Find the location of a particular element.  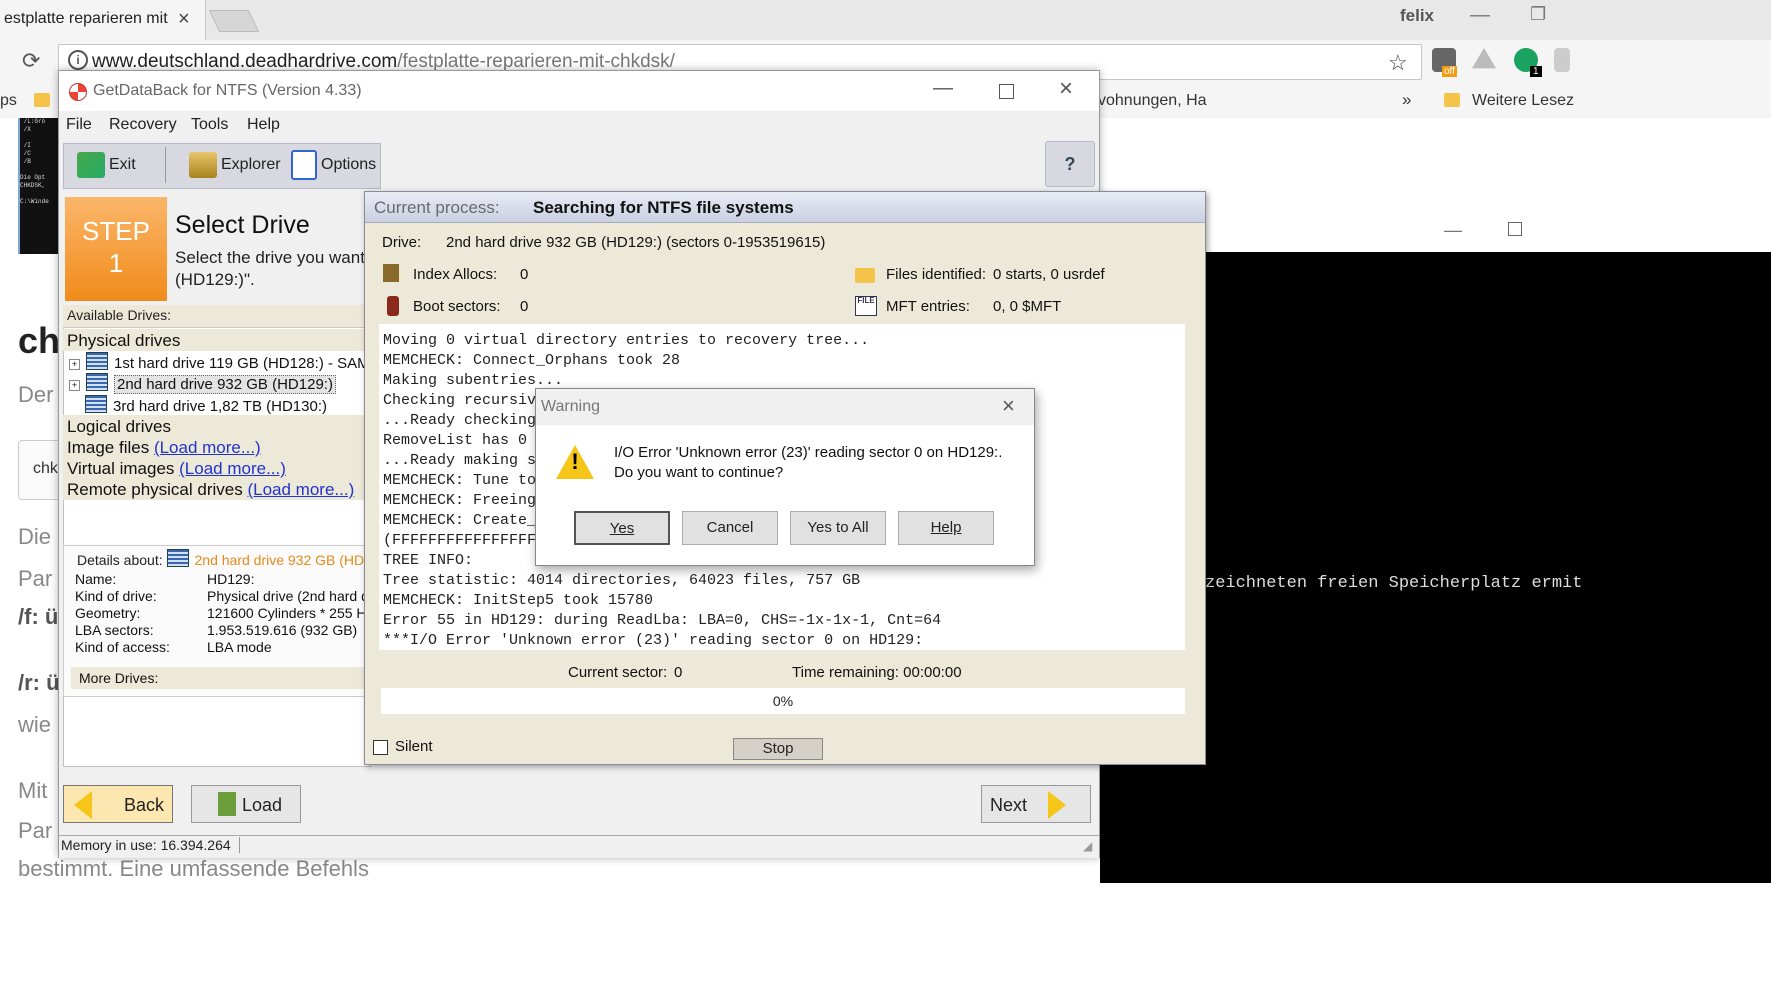

next-label: Next is located at coordinates (1009, 805).